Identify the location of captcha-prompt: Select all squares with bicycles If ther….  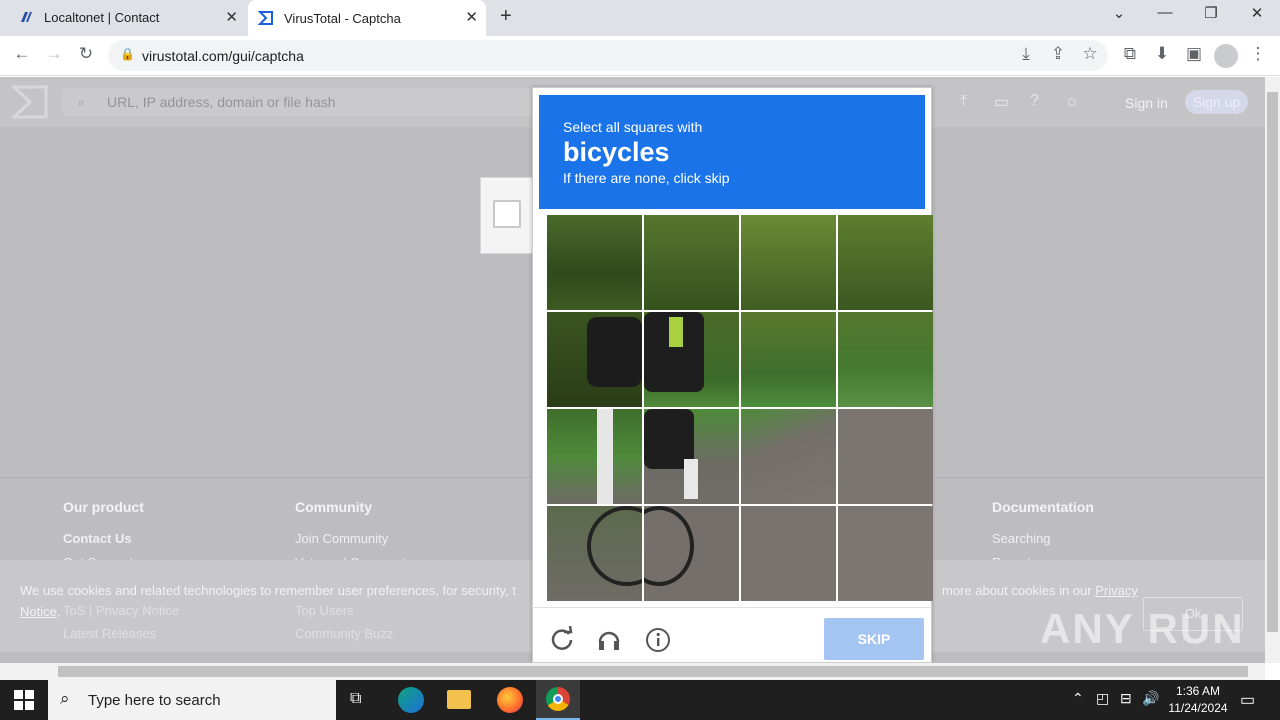
(732, 152).